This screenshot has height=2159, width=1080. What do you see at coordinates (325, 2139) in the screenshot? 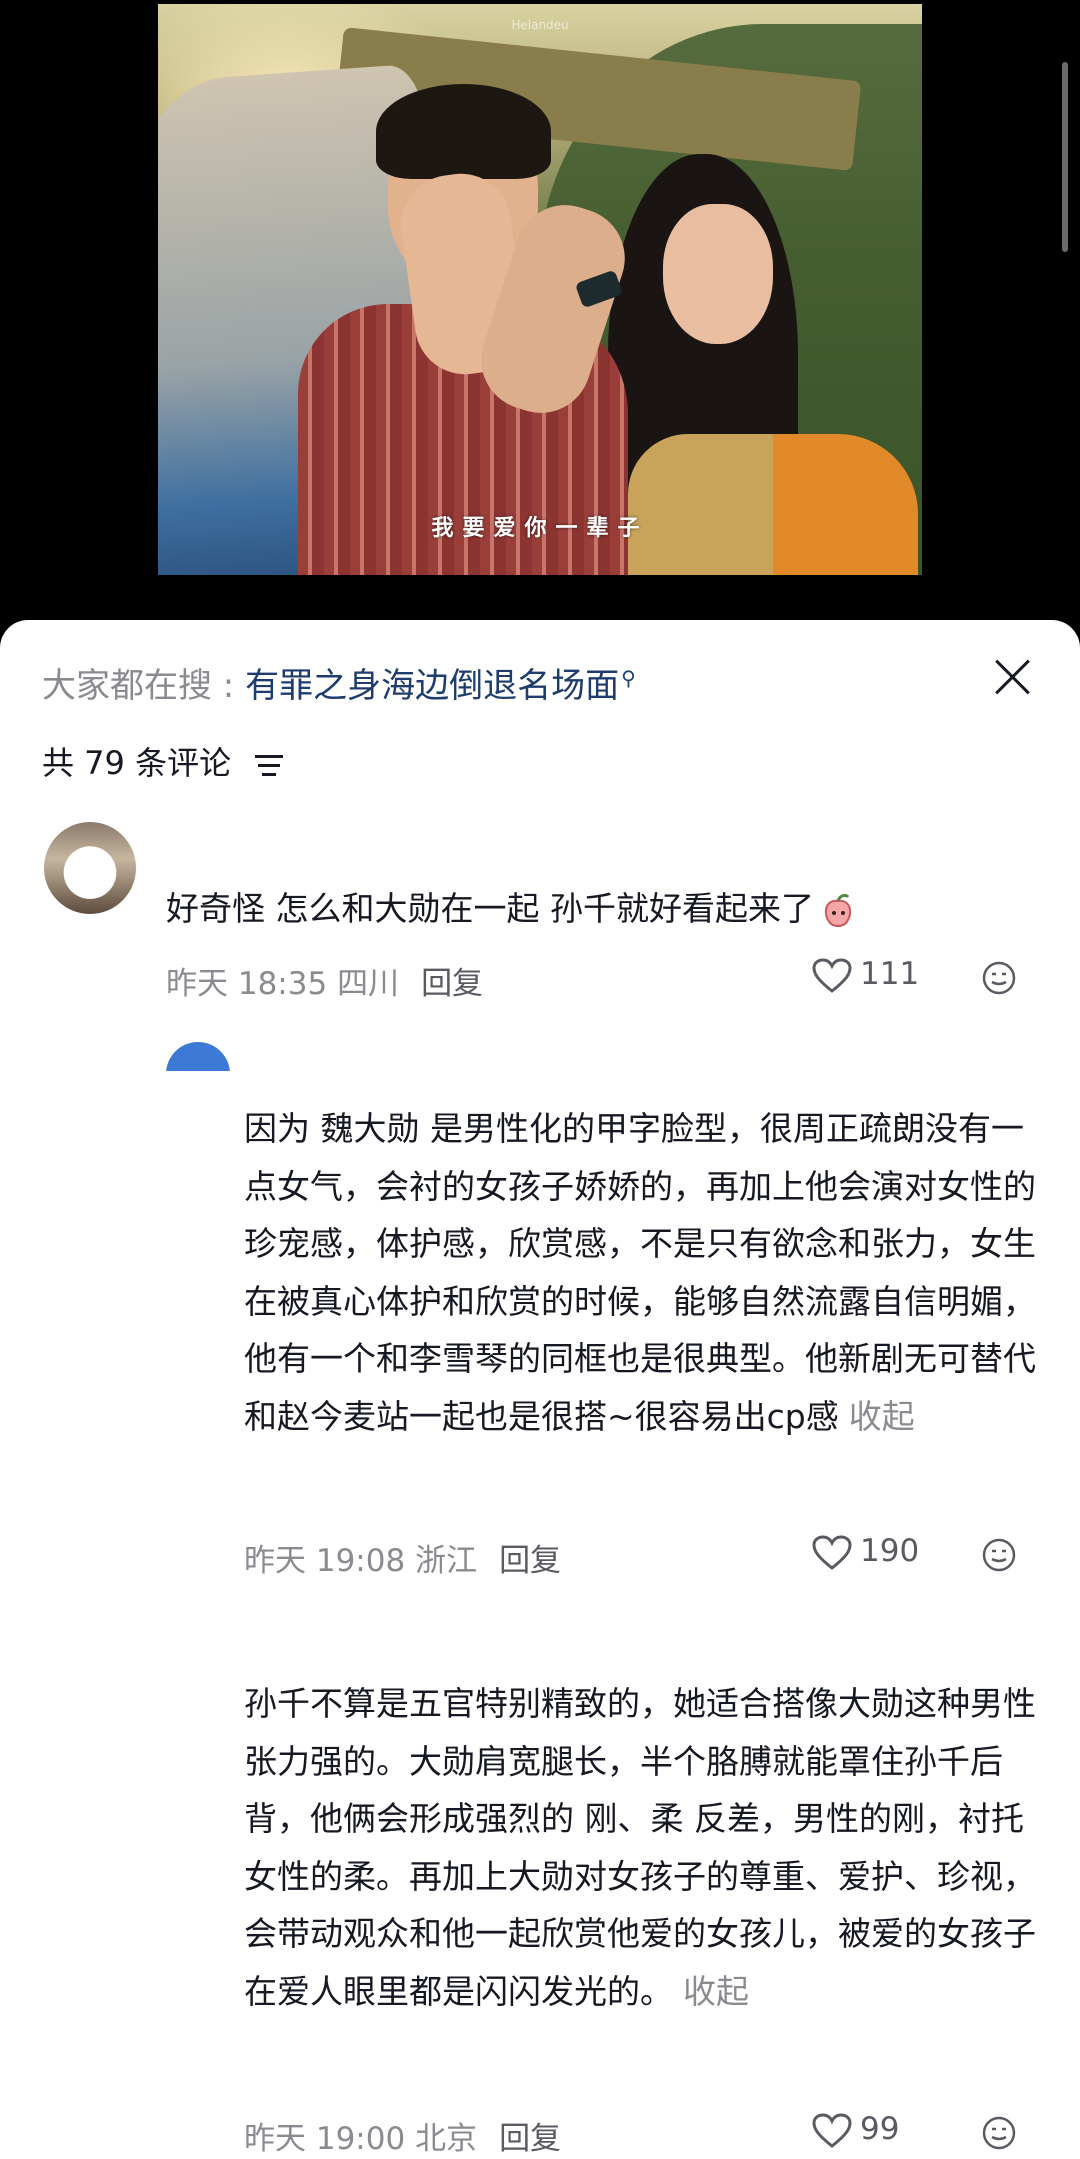
I see `comment-time: 昨天 19:00` at bounding box center [325, 2139].